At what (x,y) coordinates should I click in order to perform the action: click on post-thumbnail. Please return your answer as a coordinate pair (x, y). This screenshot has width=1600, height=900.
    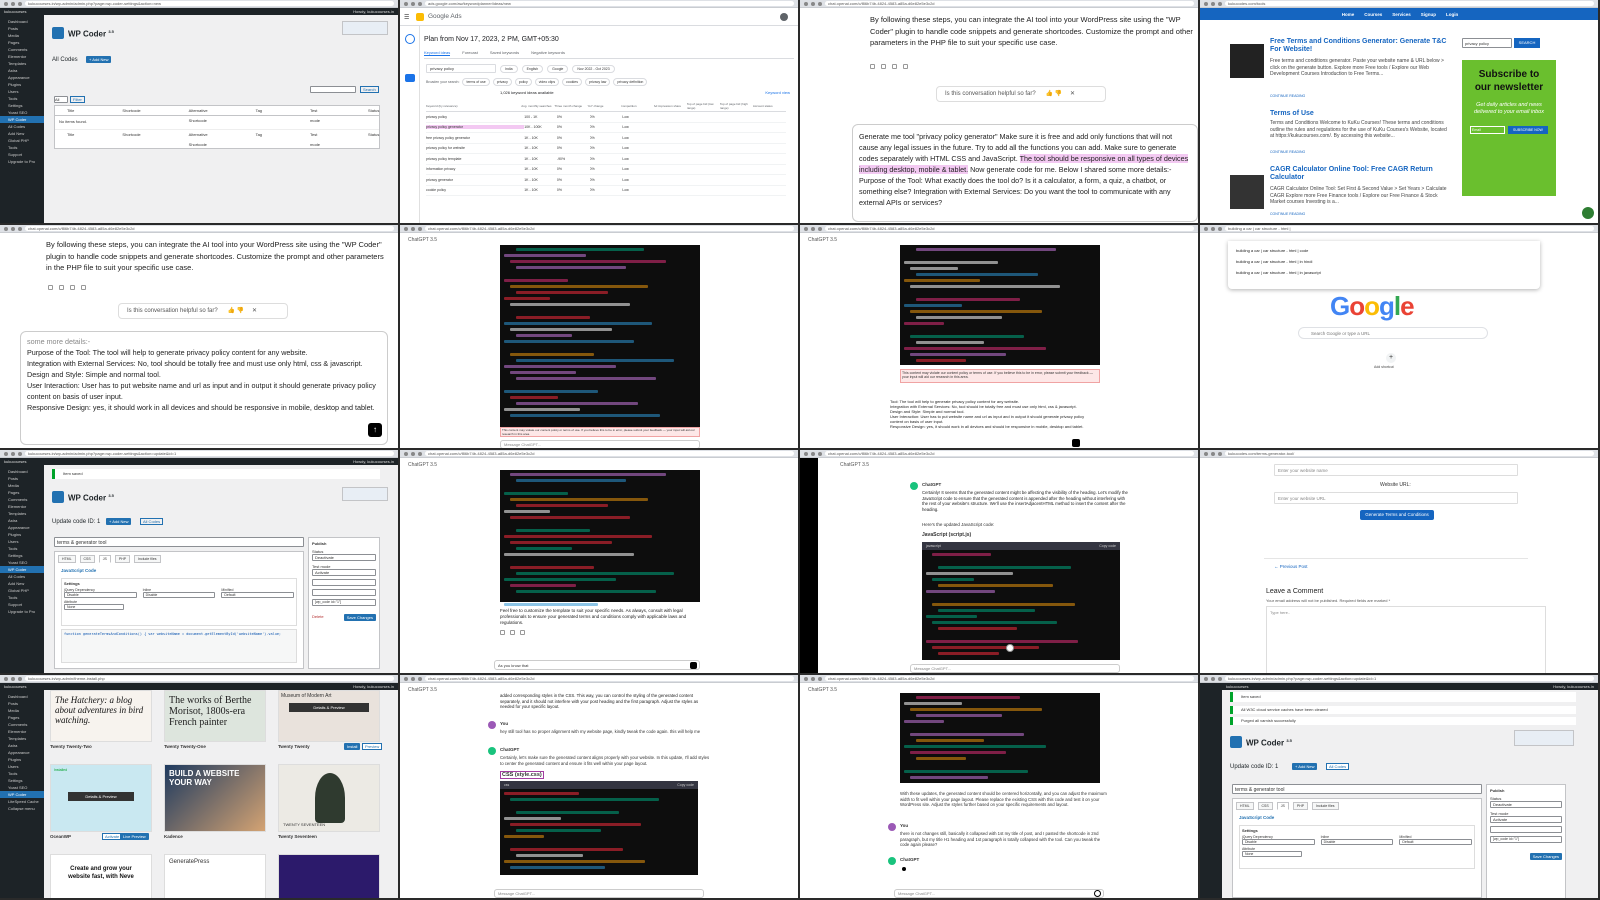
    Looking at the image, I should click on (1247, 61).